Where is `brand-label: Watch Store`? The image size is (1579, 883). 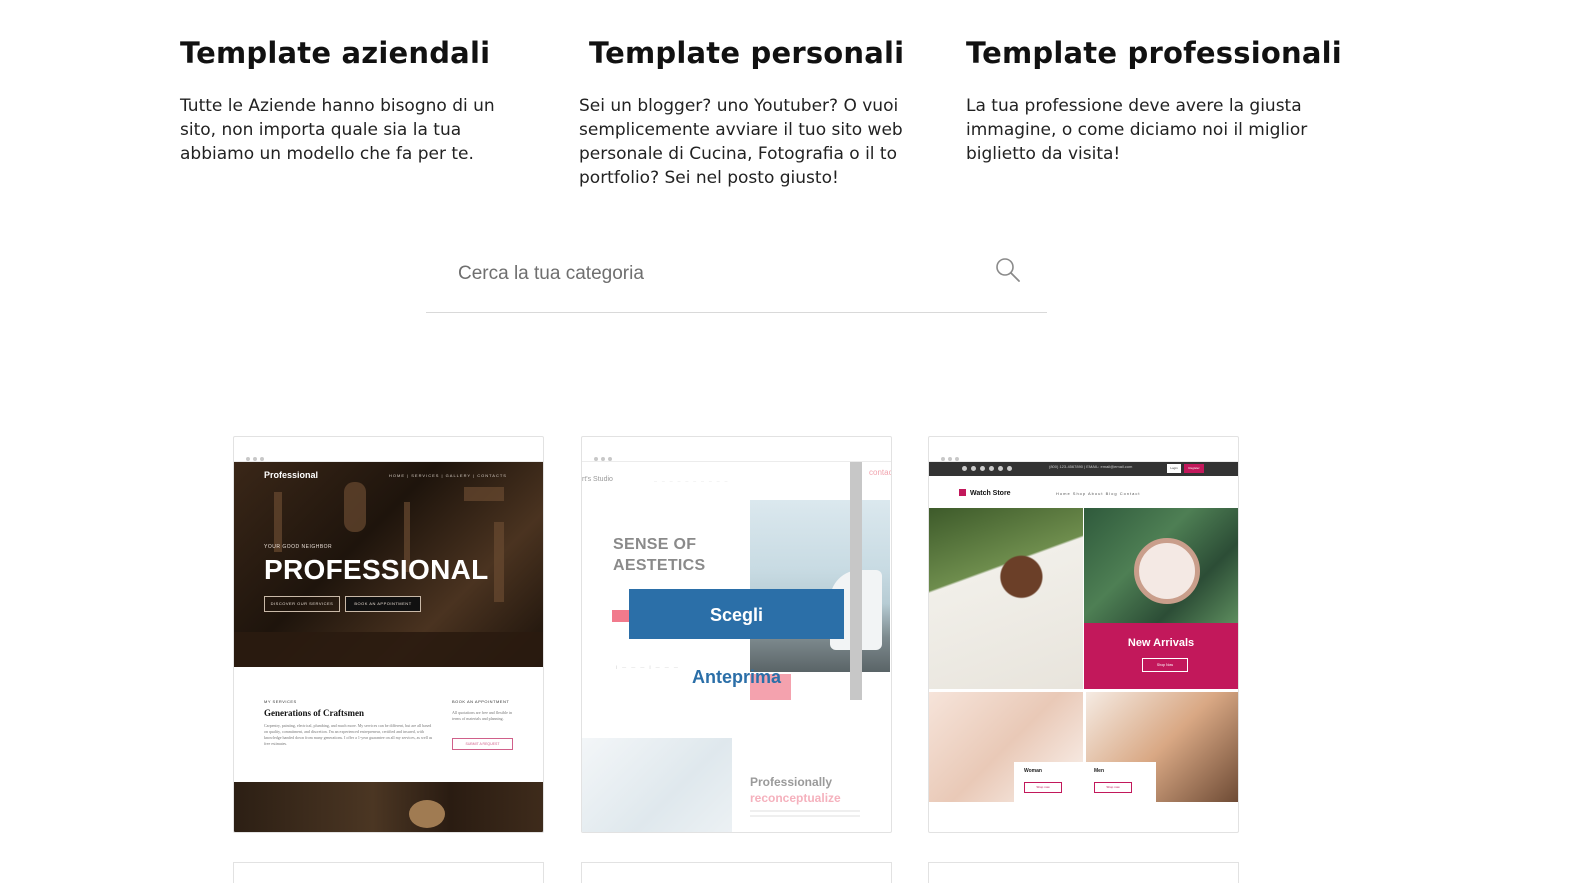 brand-label: Watch Store is located at coordinates (990, 493).